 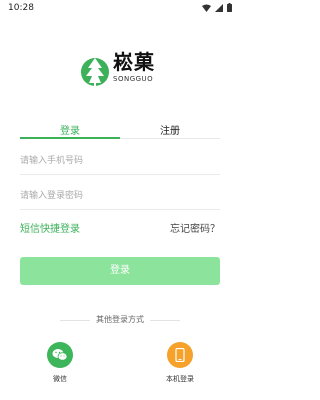 I want to click on brand-name-cn: 崧菓, so click(x=134, y=62).